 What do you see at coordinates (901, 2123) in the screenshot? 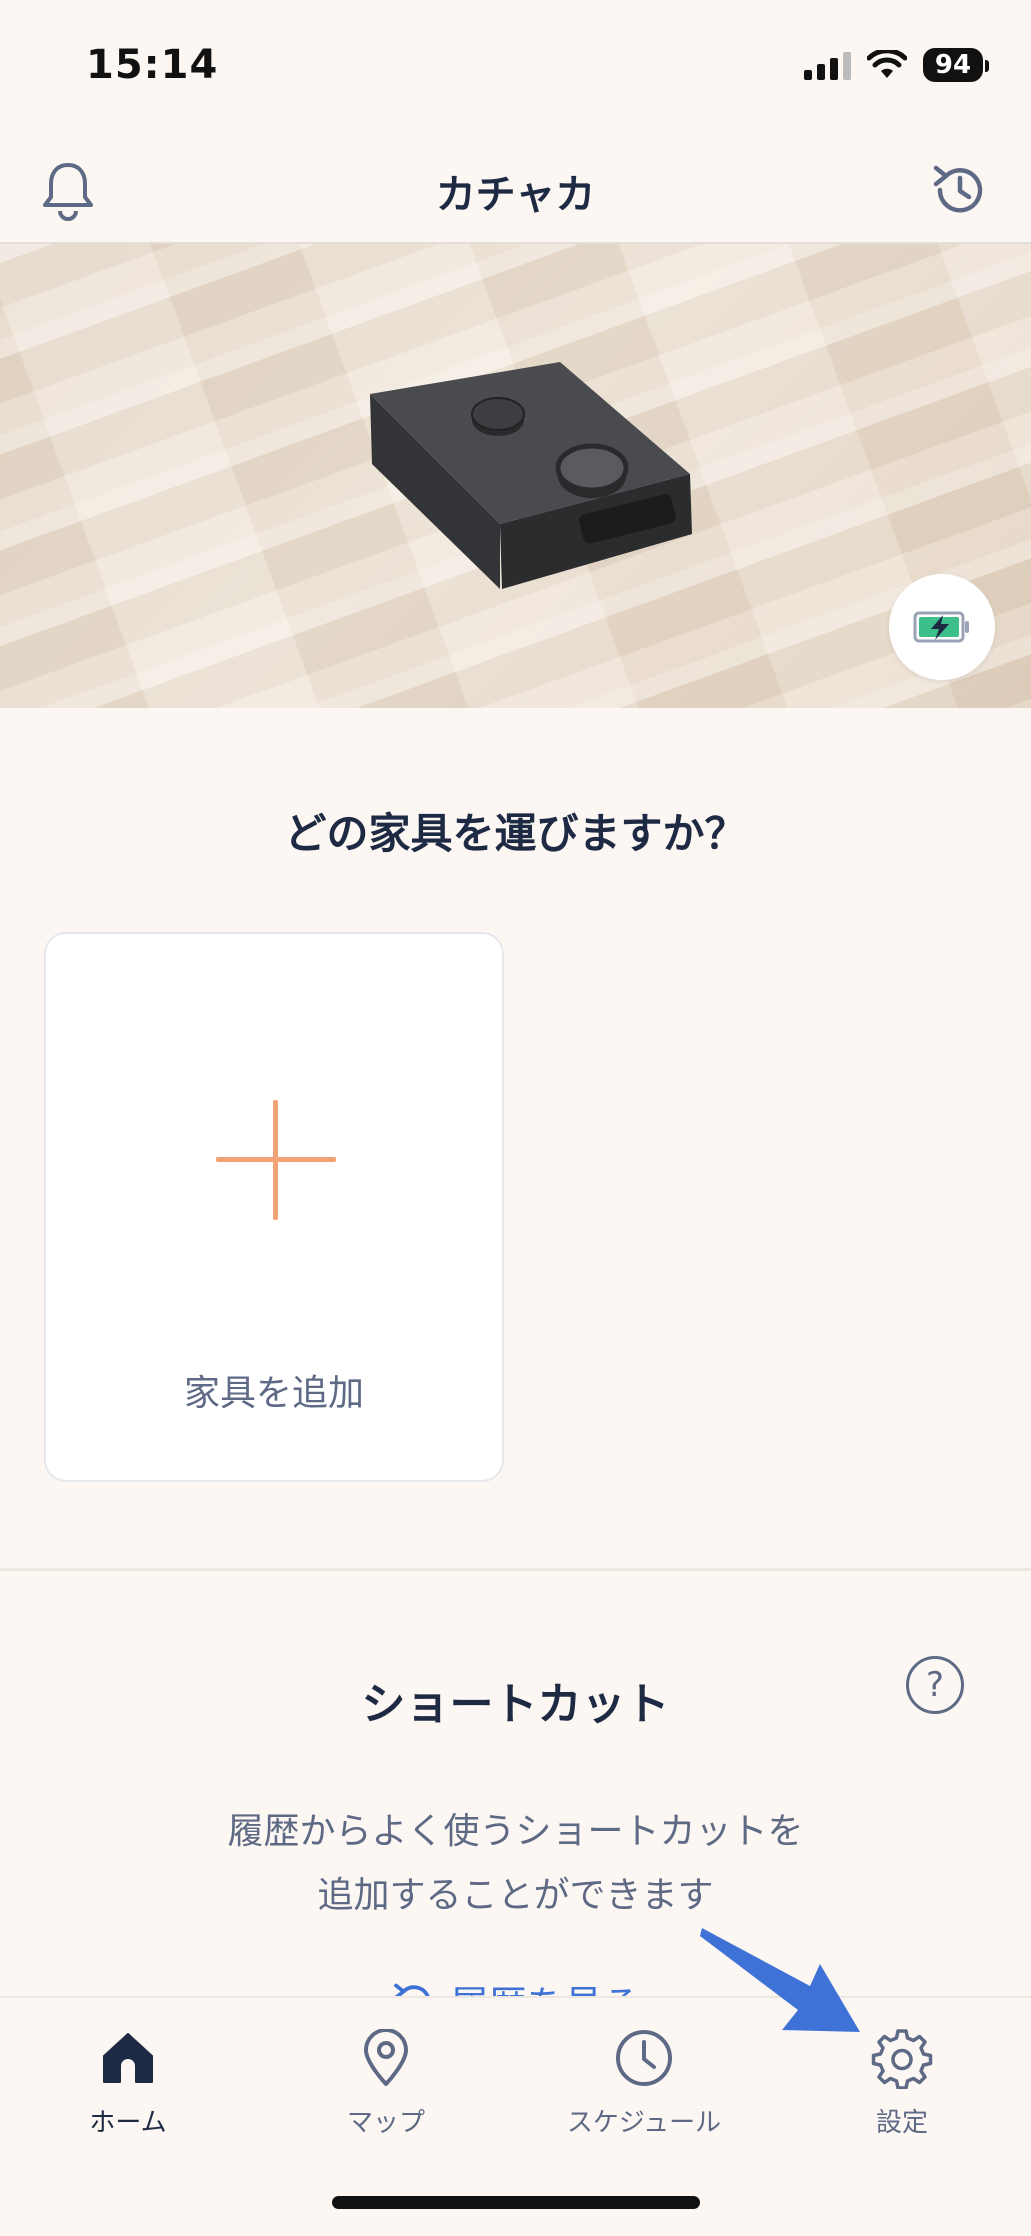
I see `tab-settings-label: 設定` at bounding box center [901, 2123].